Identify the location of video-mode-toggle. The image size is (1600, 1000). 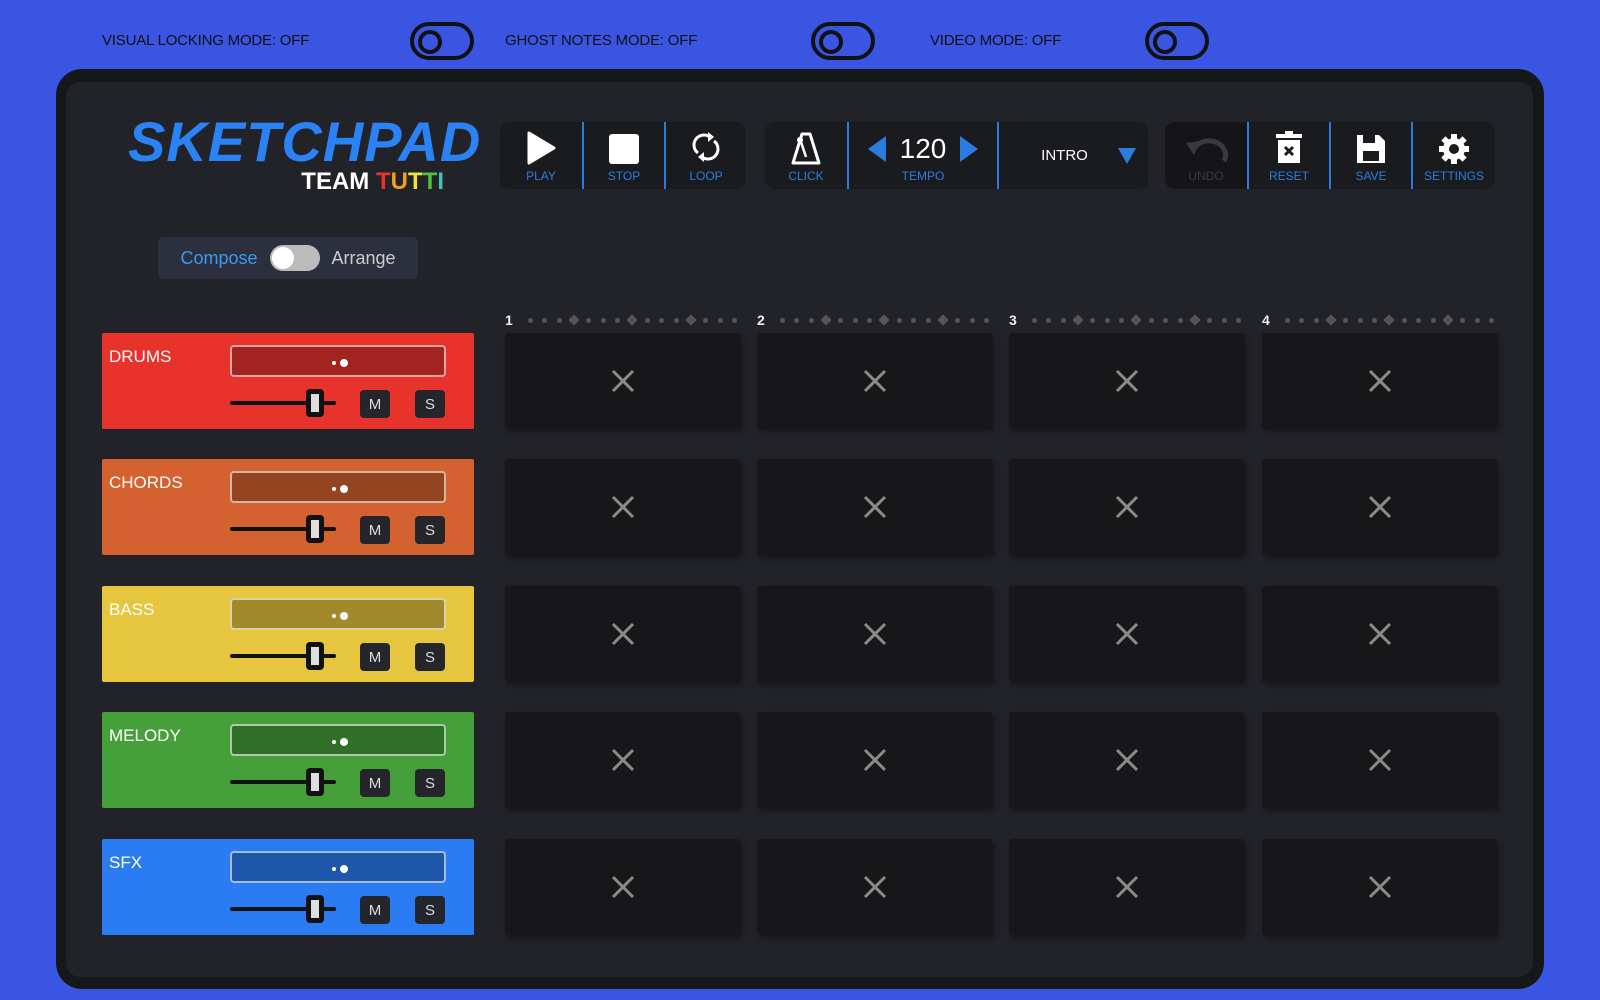
(1177, 41).